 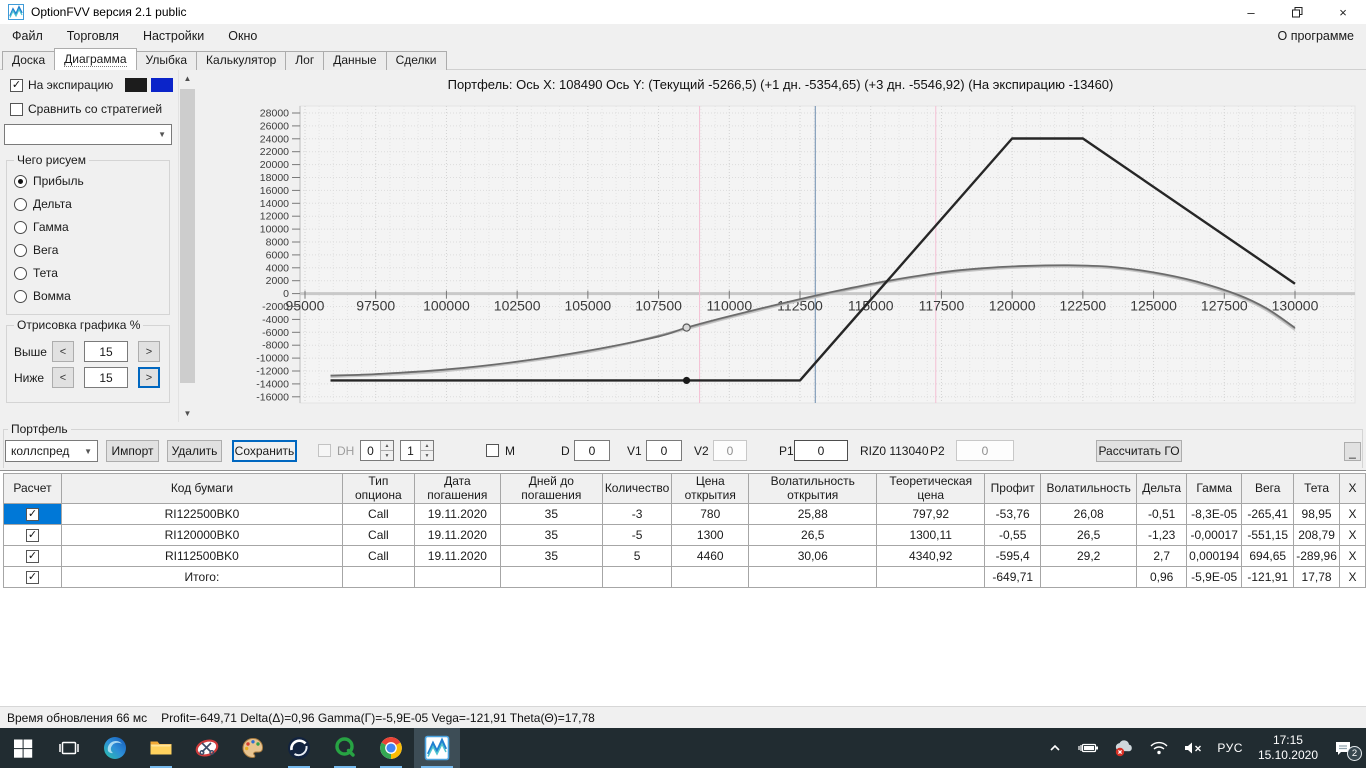 I want to click on column-header: Гамма, so click(x=1214, y=488).